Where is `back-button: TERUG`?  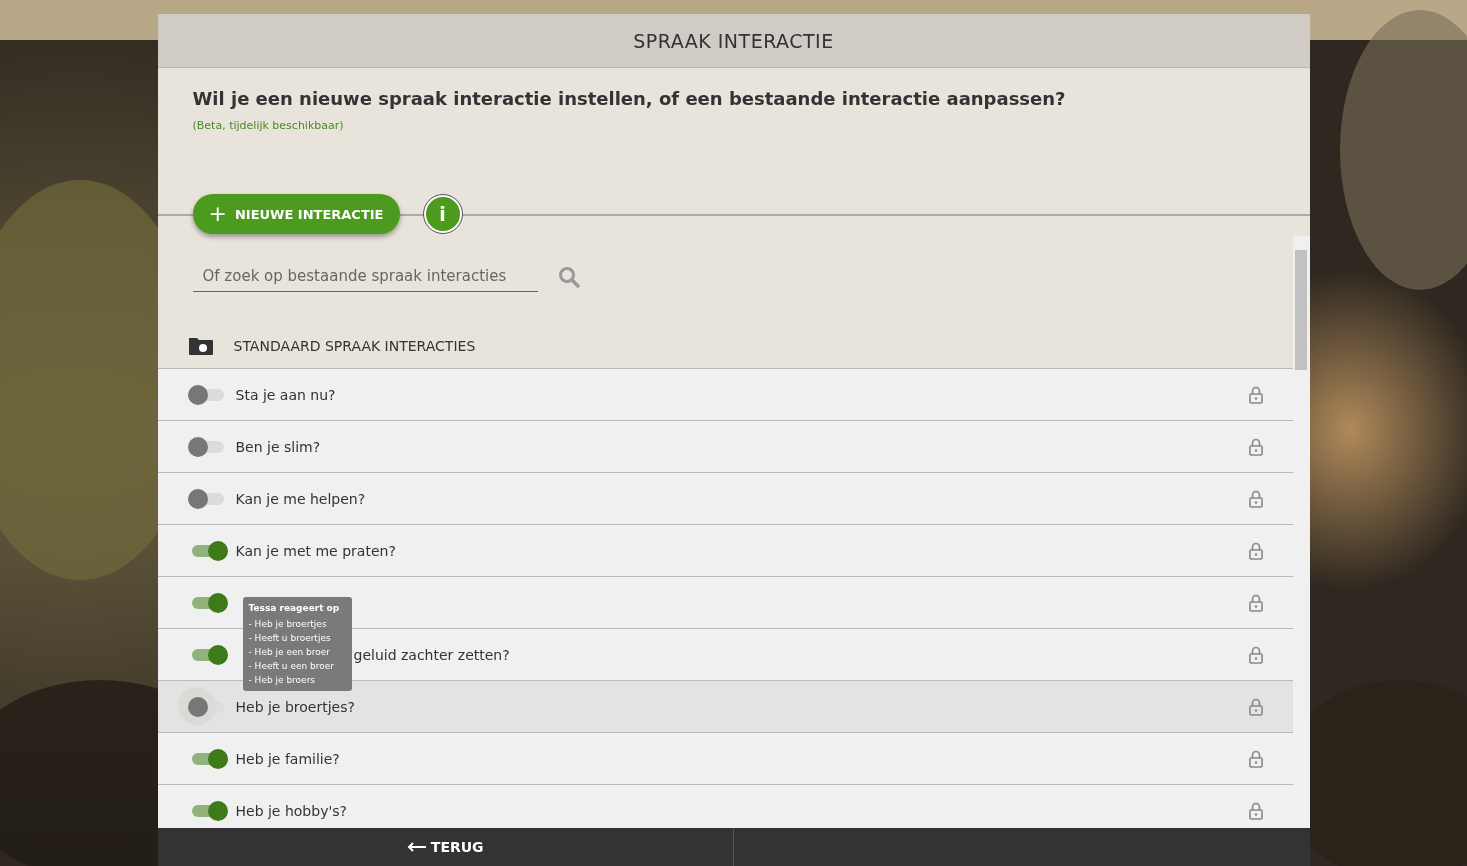
back-button: TERUG is located at coordinates (445, 847).